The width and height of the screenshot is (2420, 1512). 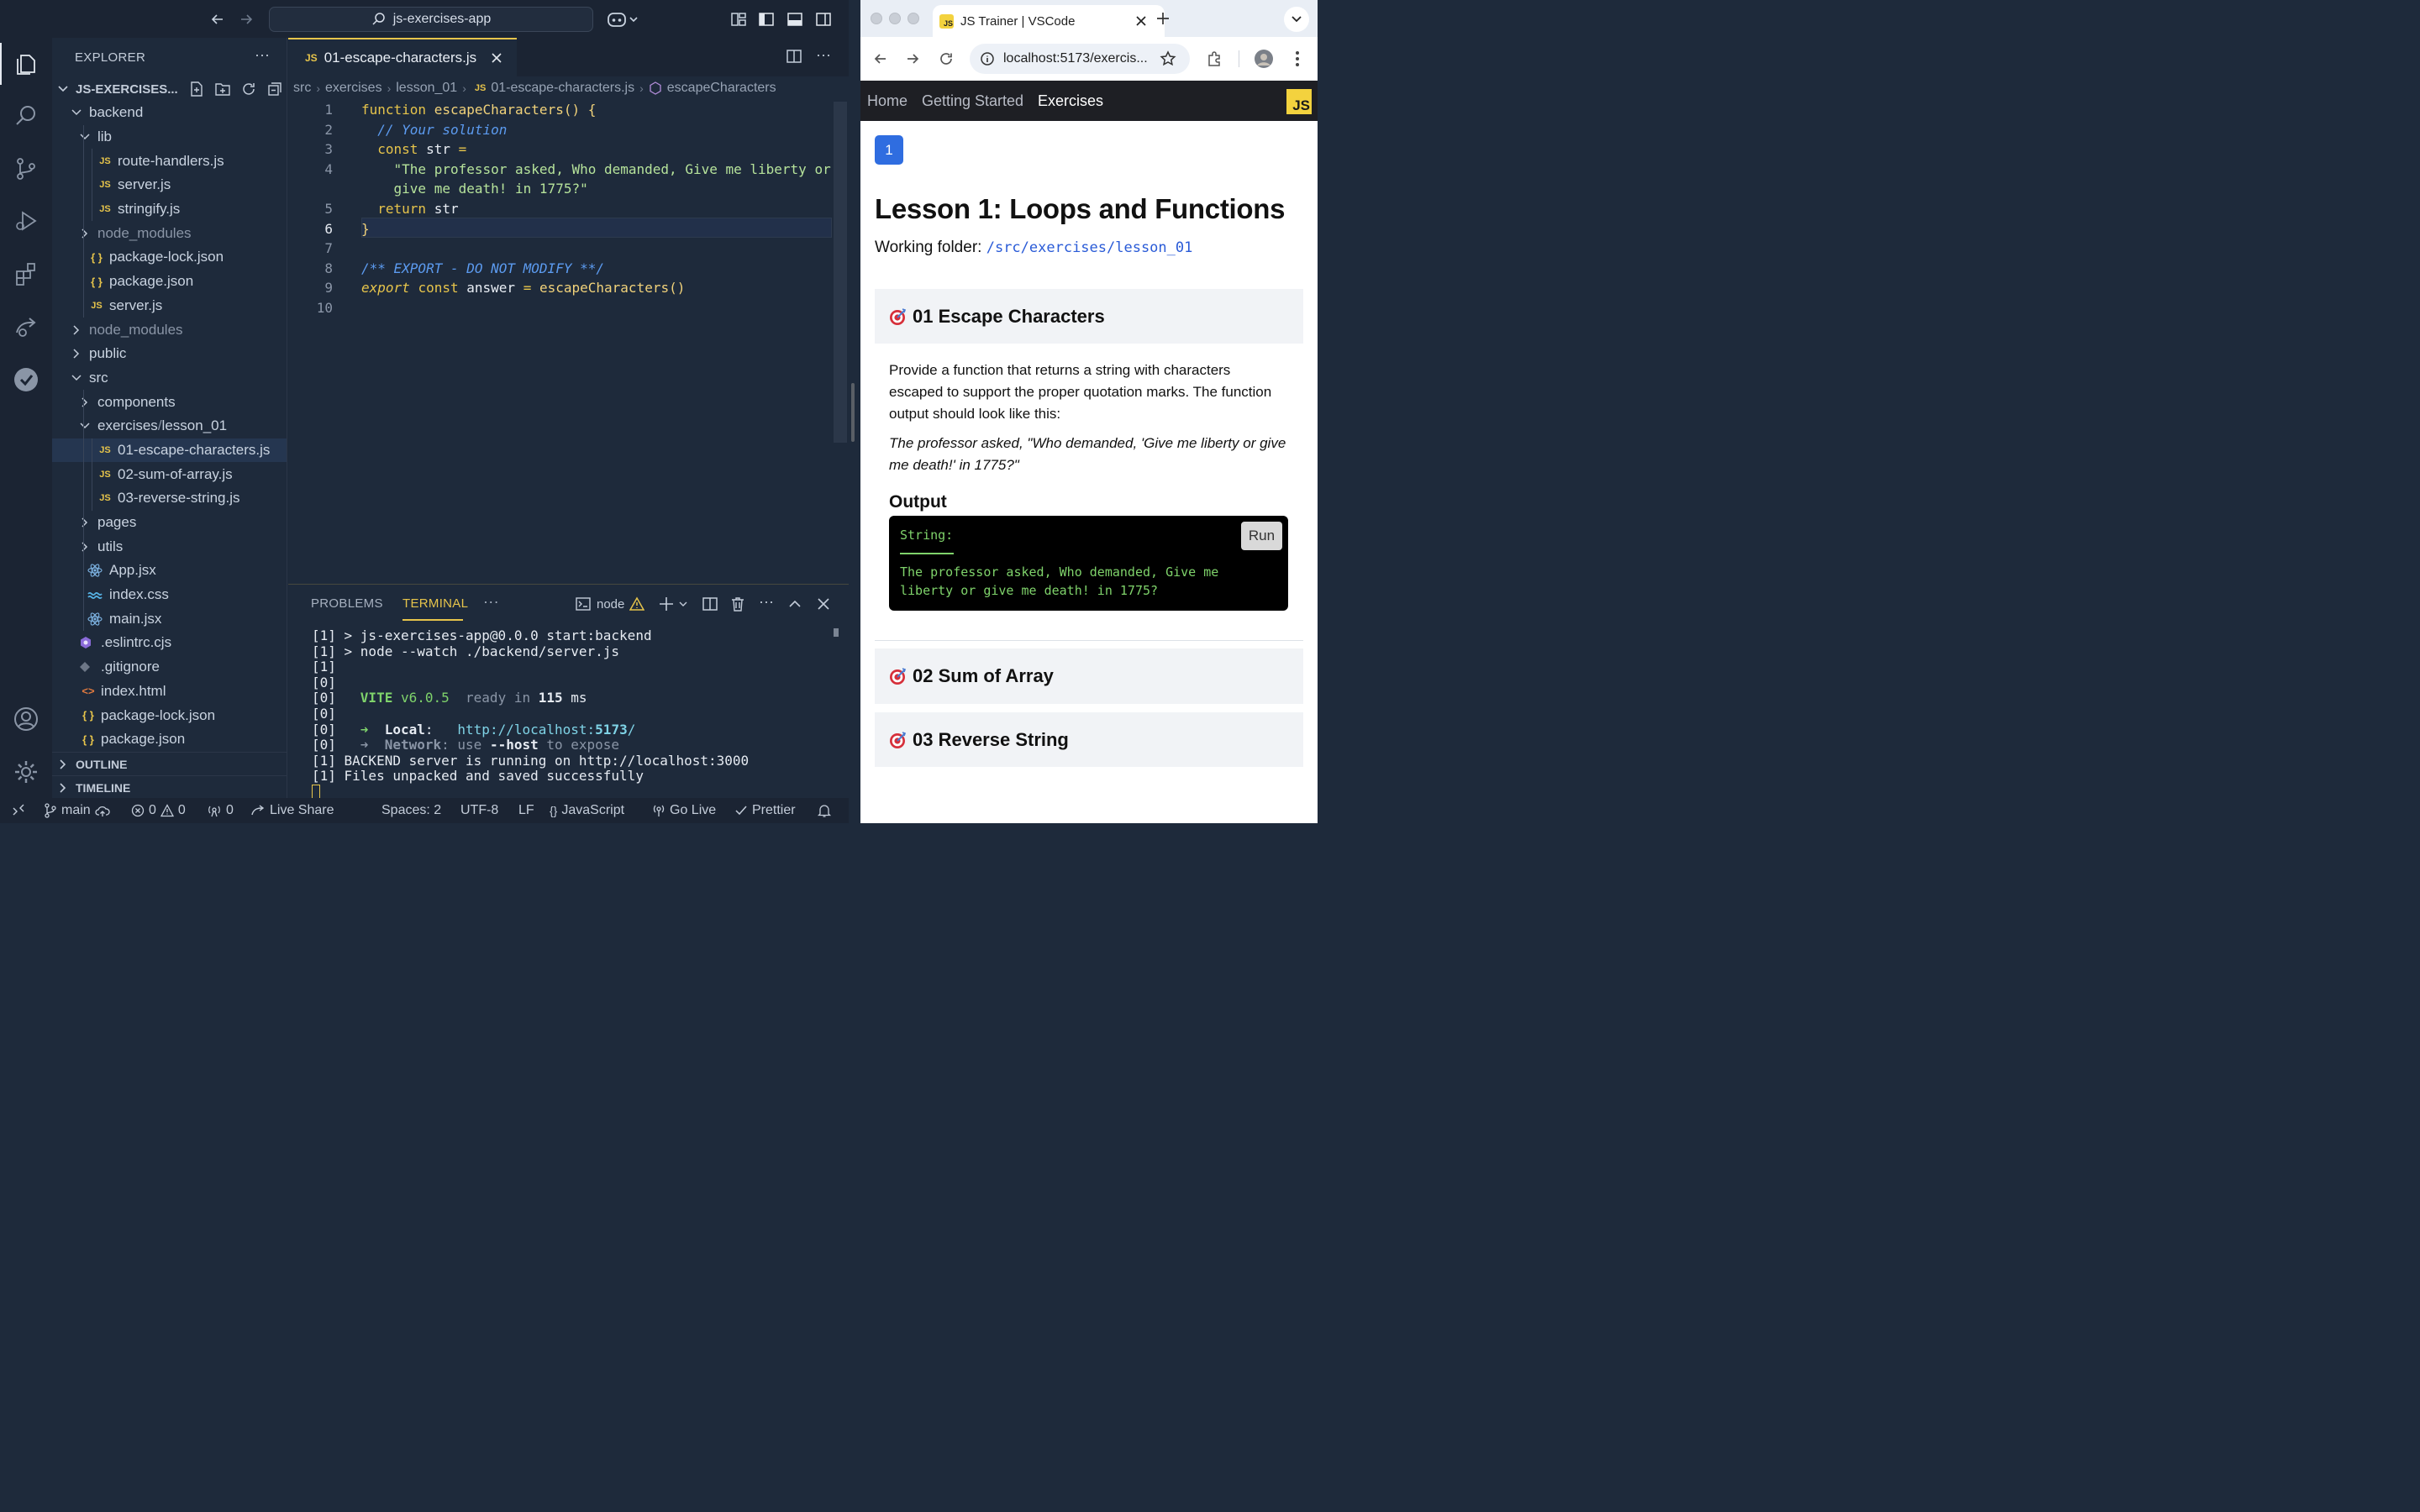 What do you see at coordinates (837, 632) in the screenshot?
I see `terminal-scrollbar` at bounding box center [837, 632].